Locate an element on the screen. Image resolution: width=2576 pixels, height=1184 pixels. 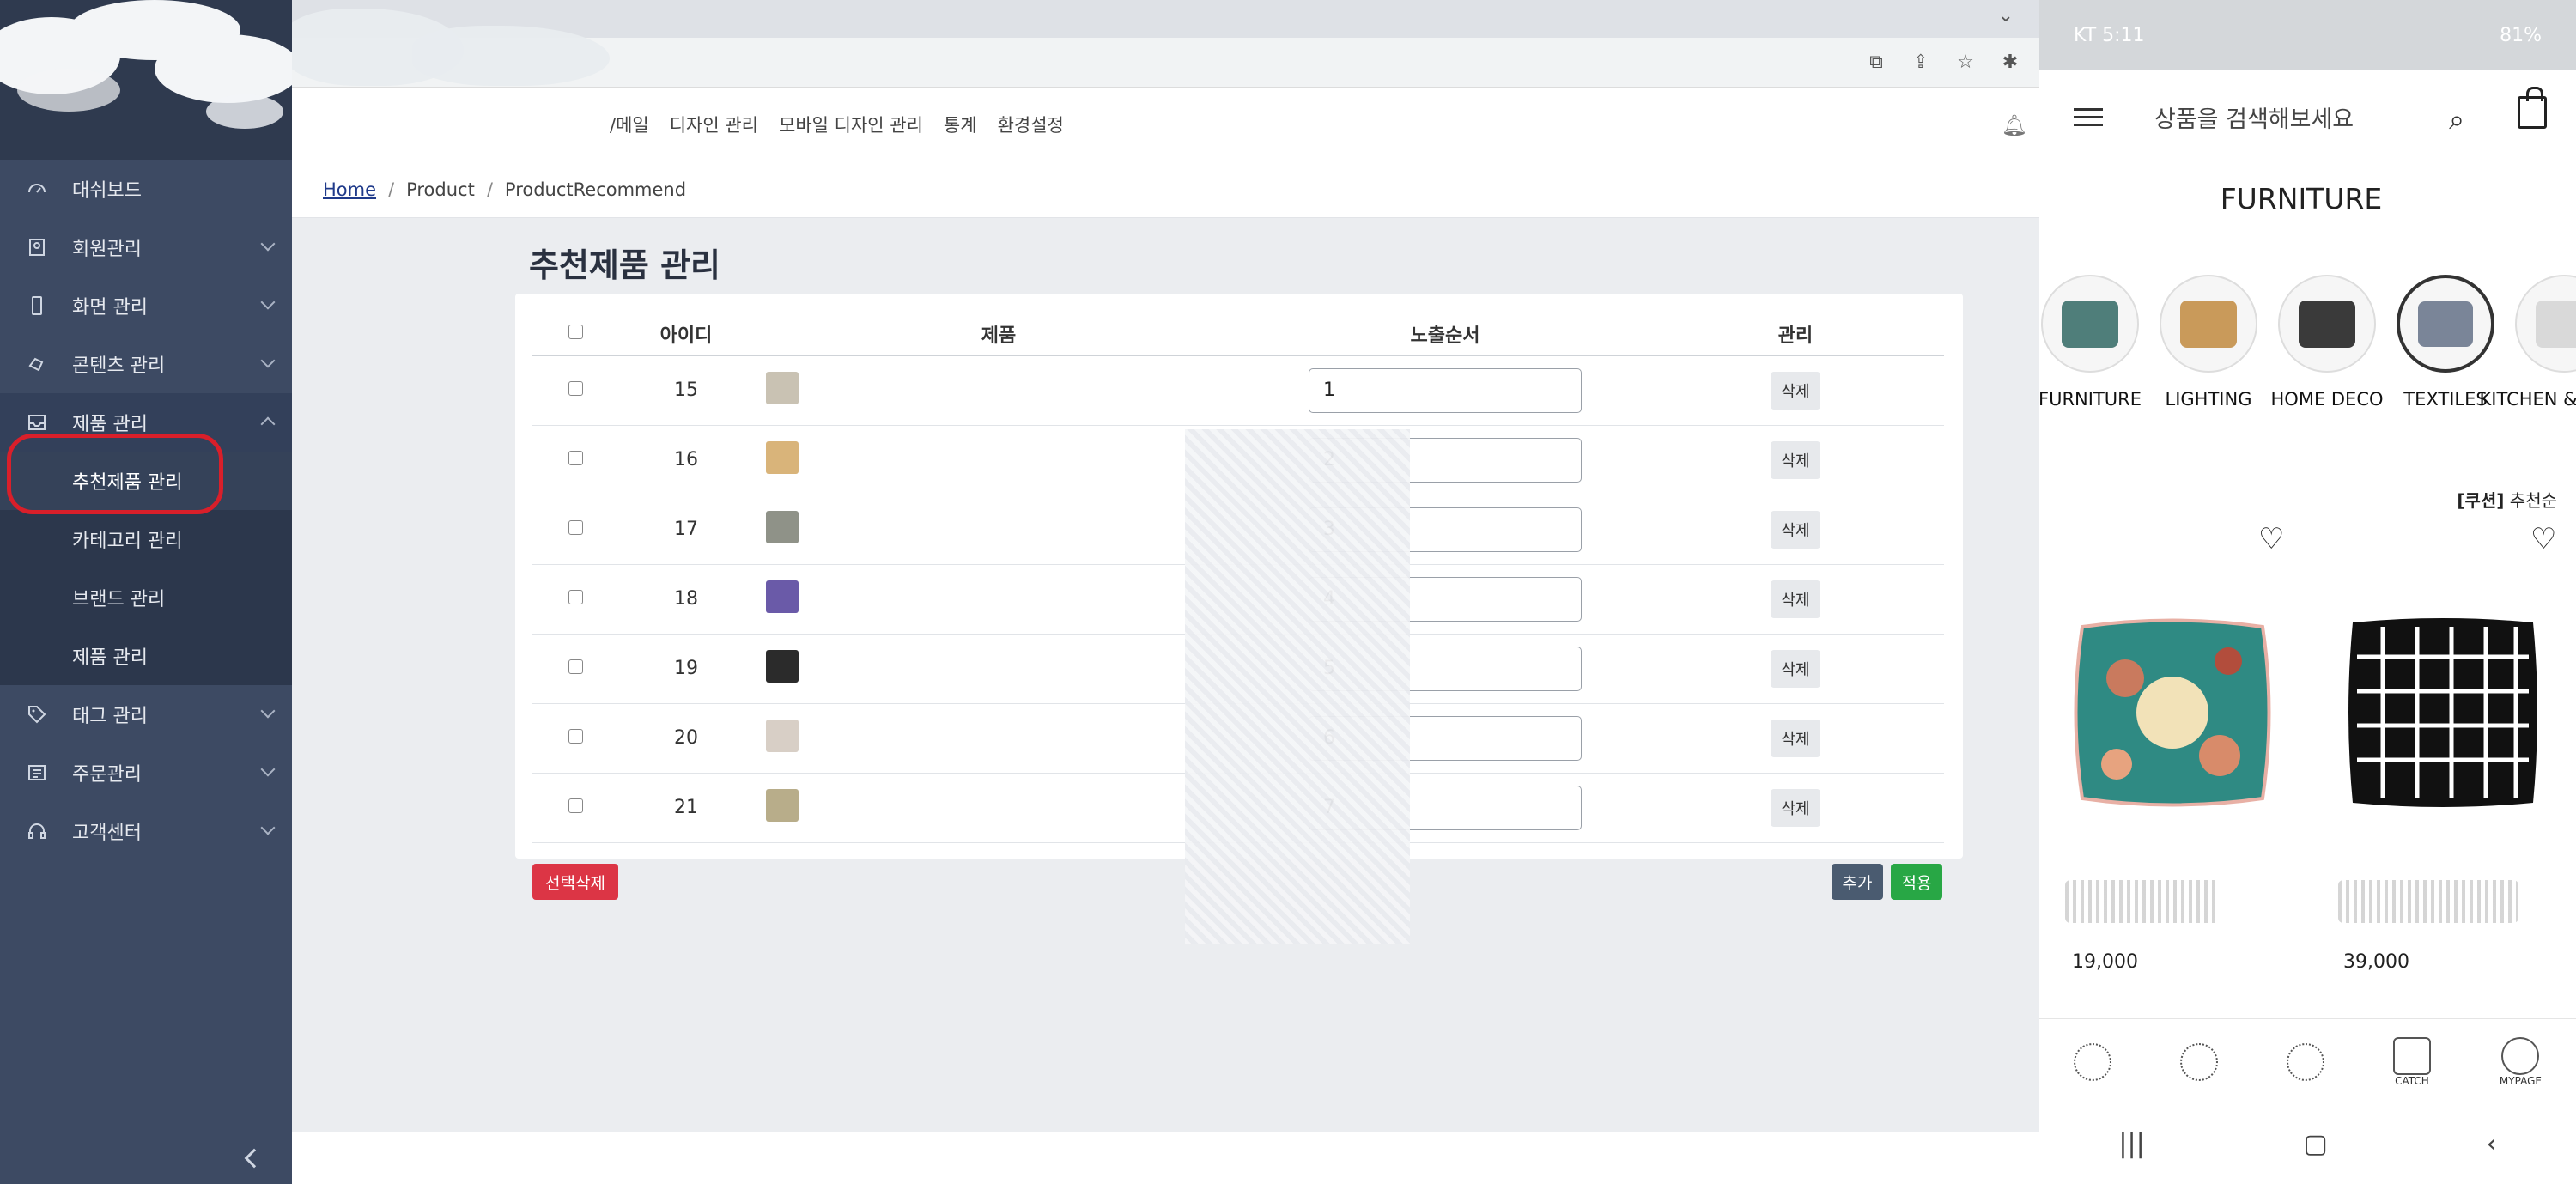
row-id: 16 is located at coordinates (686, 460).